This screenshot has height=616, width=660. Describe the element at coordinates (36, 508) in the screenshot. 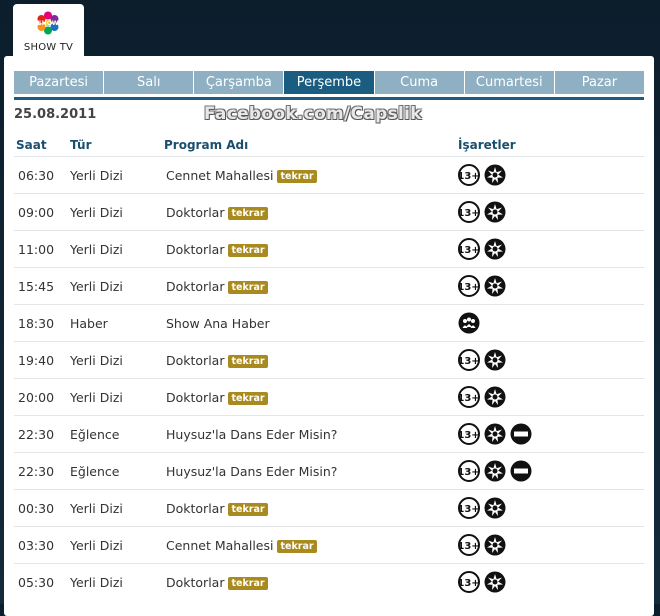

I see `row-time: 00:30` at that location.